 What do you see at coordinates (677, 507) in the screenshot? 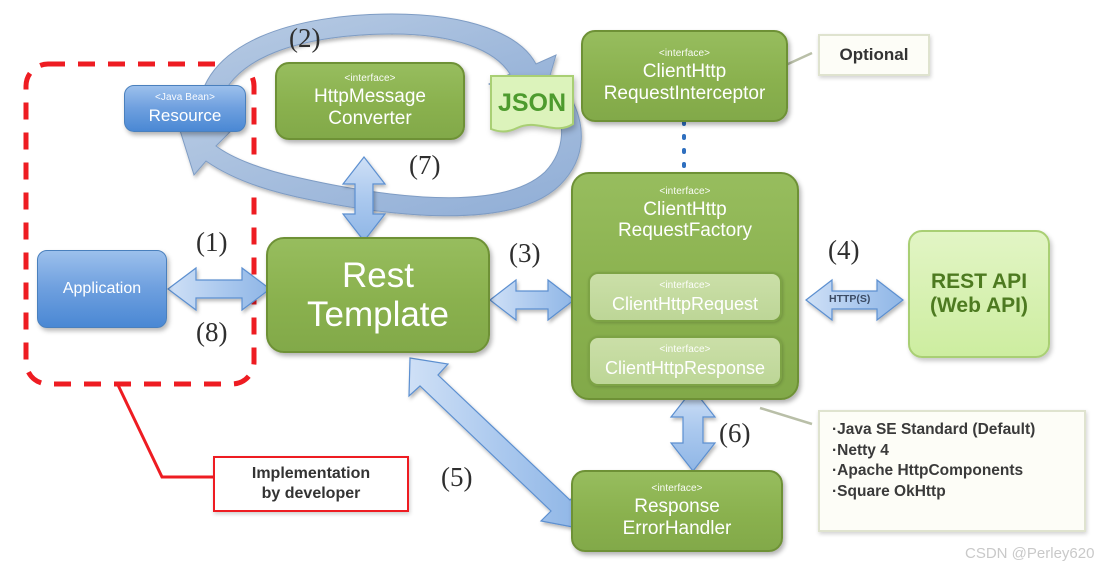
I see `error-handler-line1: Response` at bounding box center [677, 507].